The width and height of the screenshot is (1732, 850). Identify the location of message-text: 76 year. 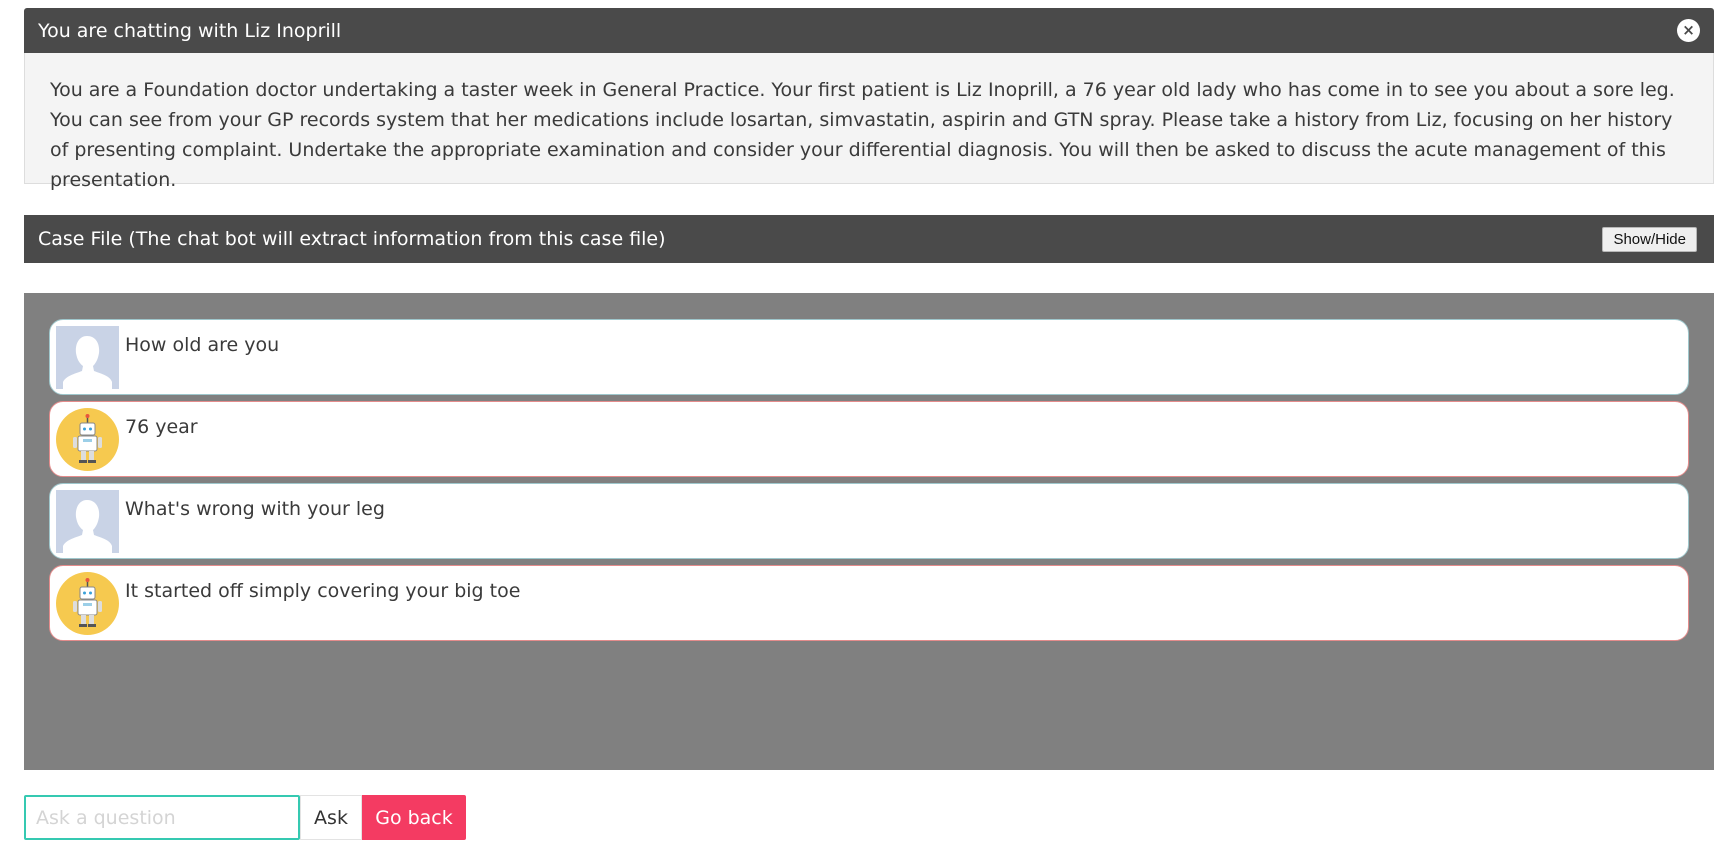
(161, 427).